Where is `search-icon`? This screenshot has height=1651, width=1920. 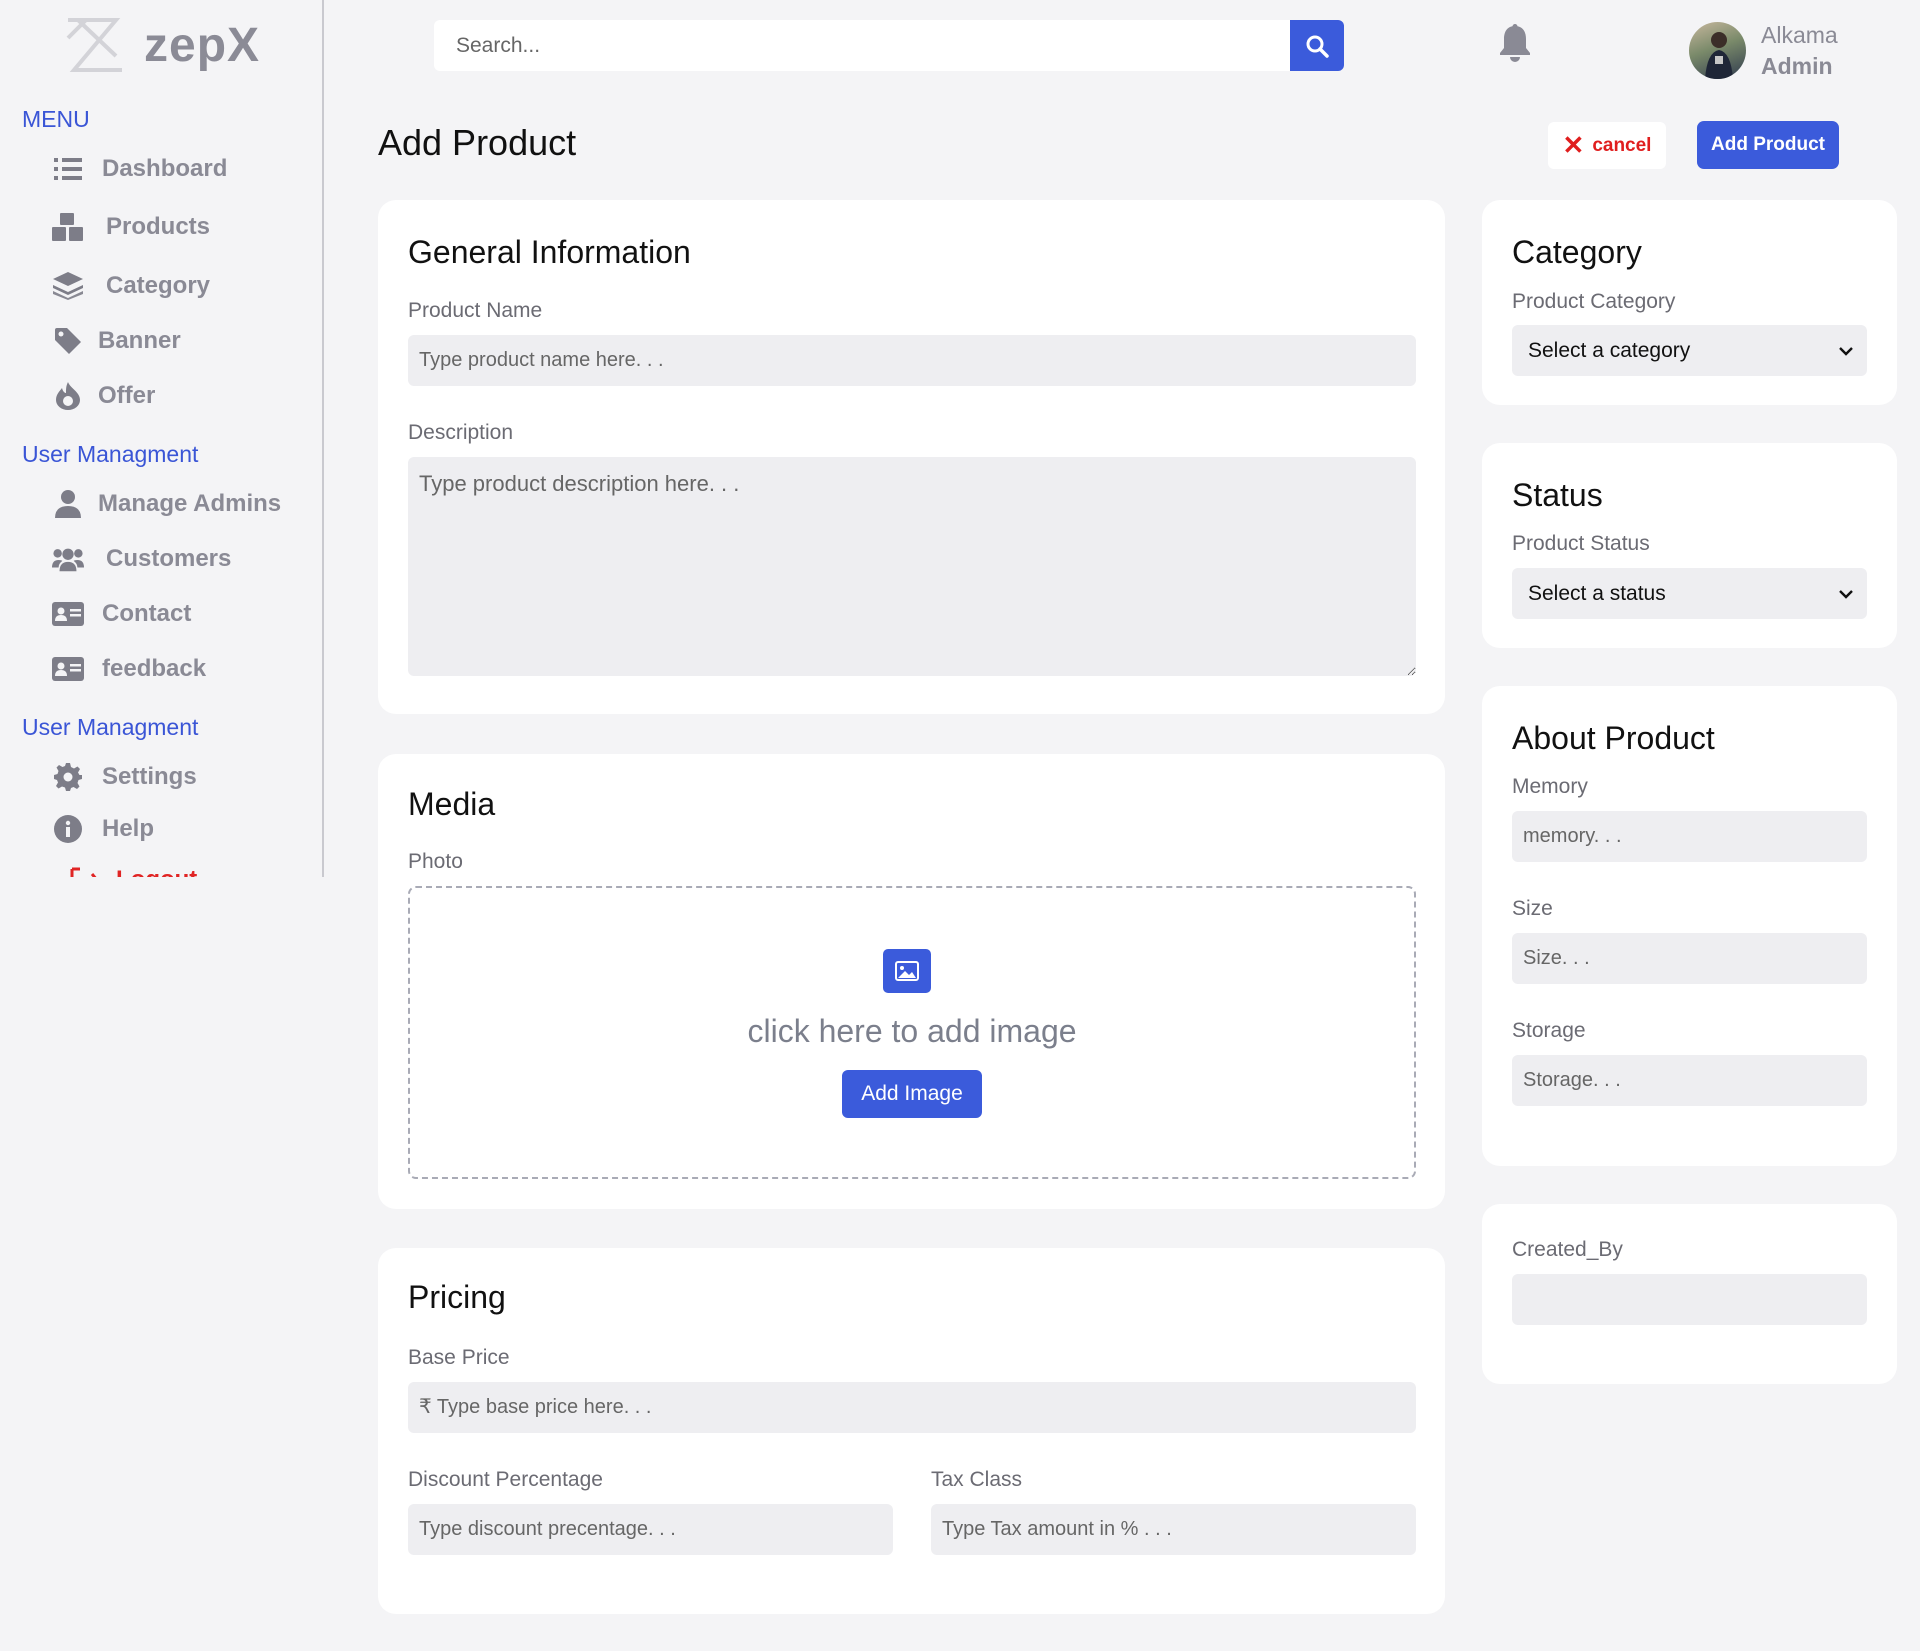
search-icon is located at coordinates (1317, 46).